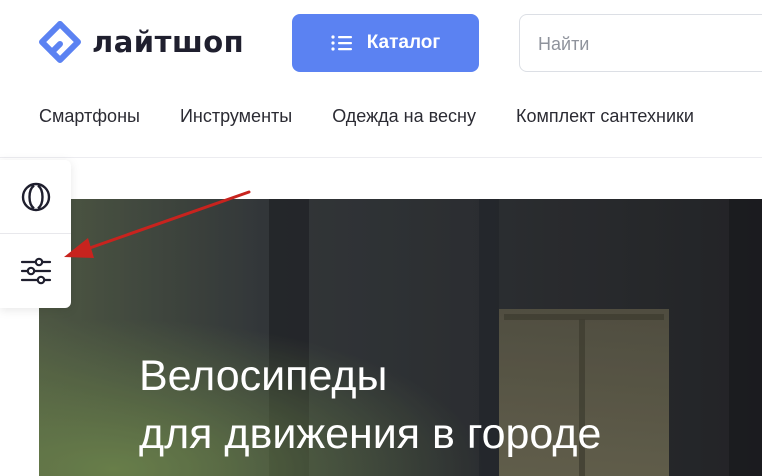 The width and height of the screenshot is (762, 476). I want to click on filter-sliders-icon, so click(35, 270).